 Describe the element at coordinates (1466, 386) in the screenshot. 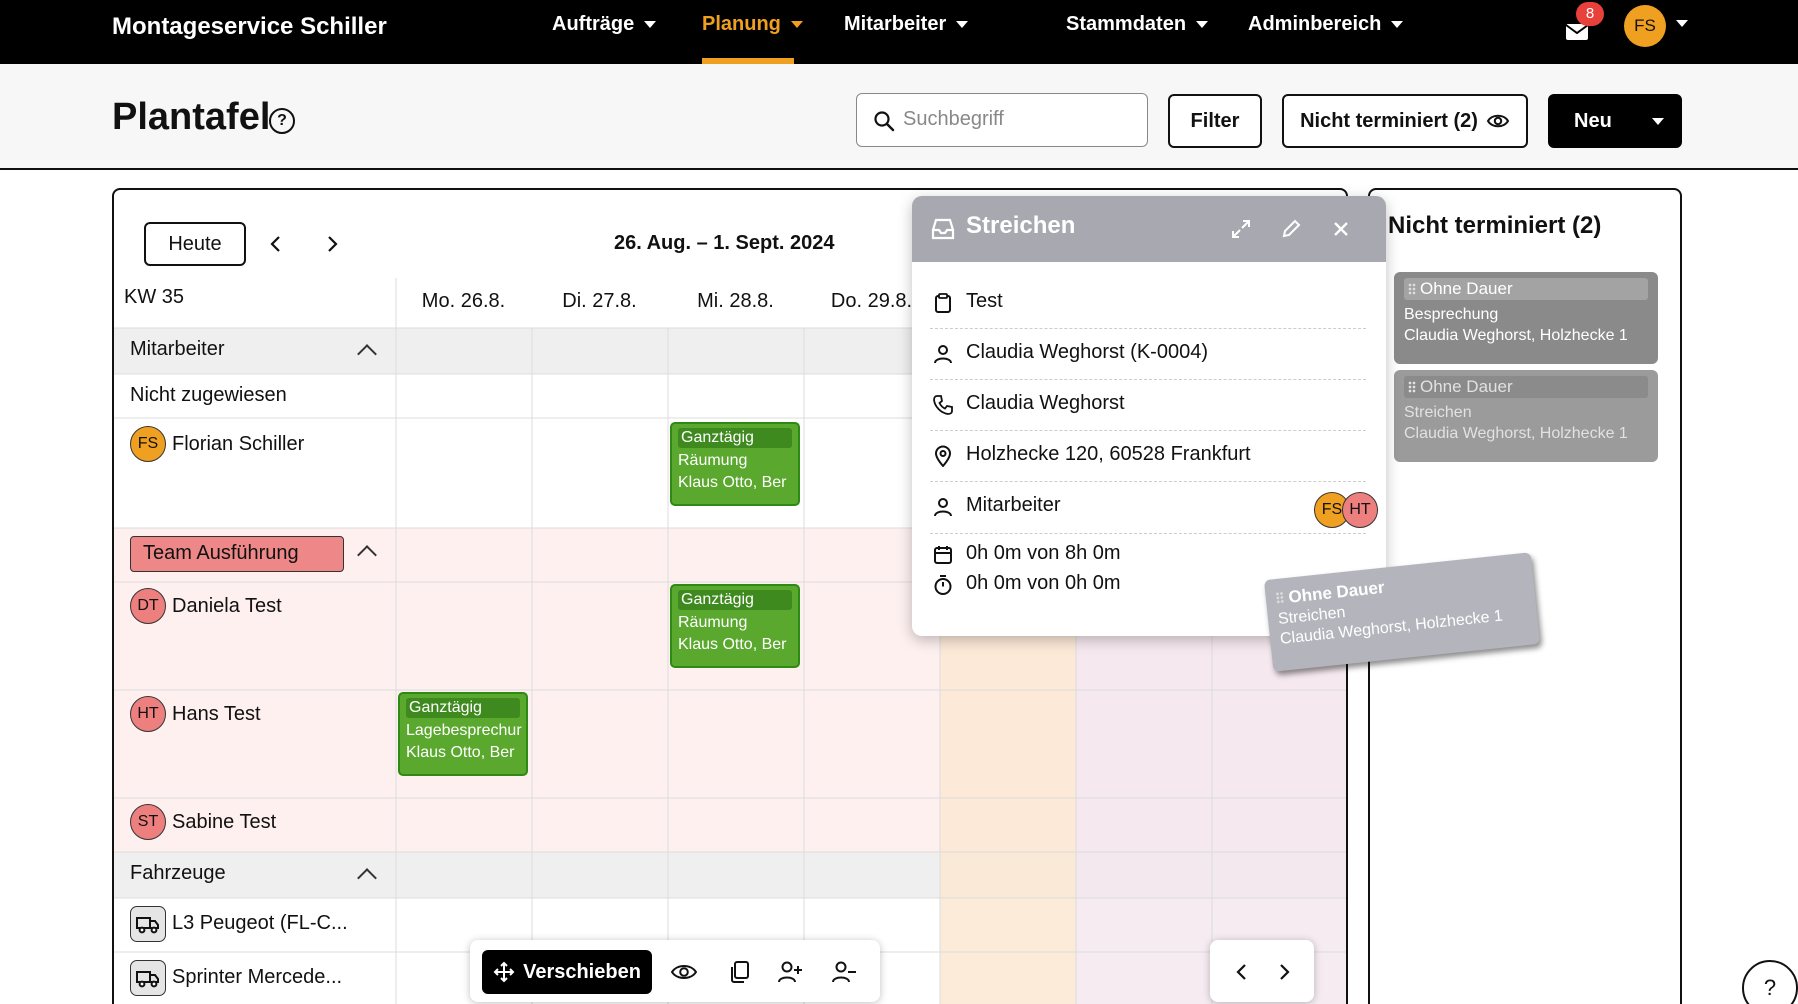

I see `card-duration-label: Ohne Dauer` at that location.